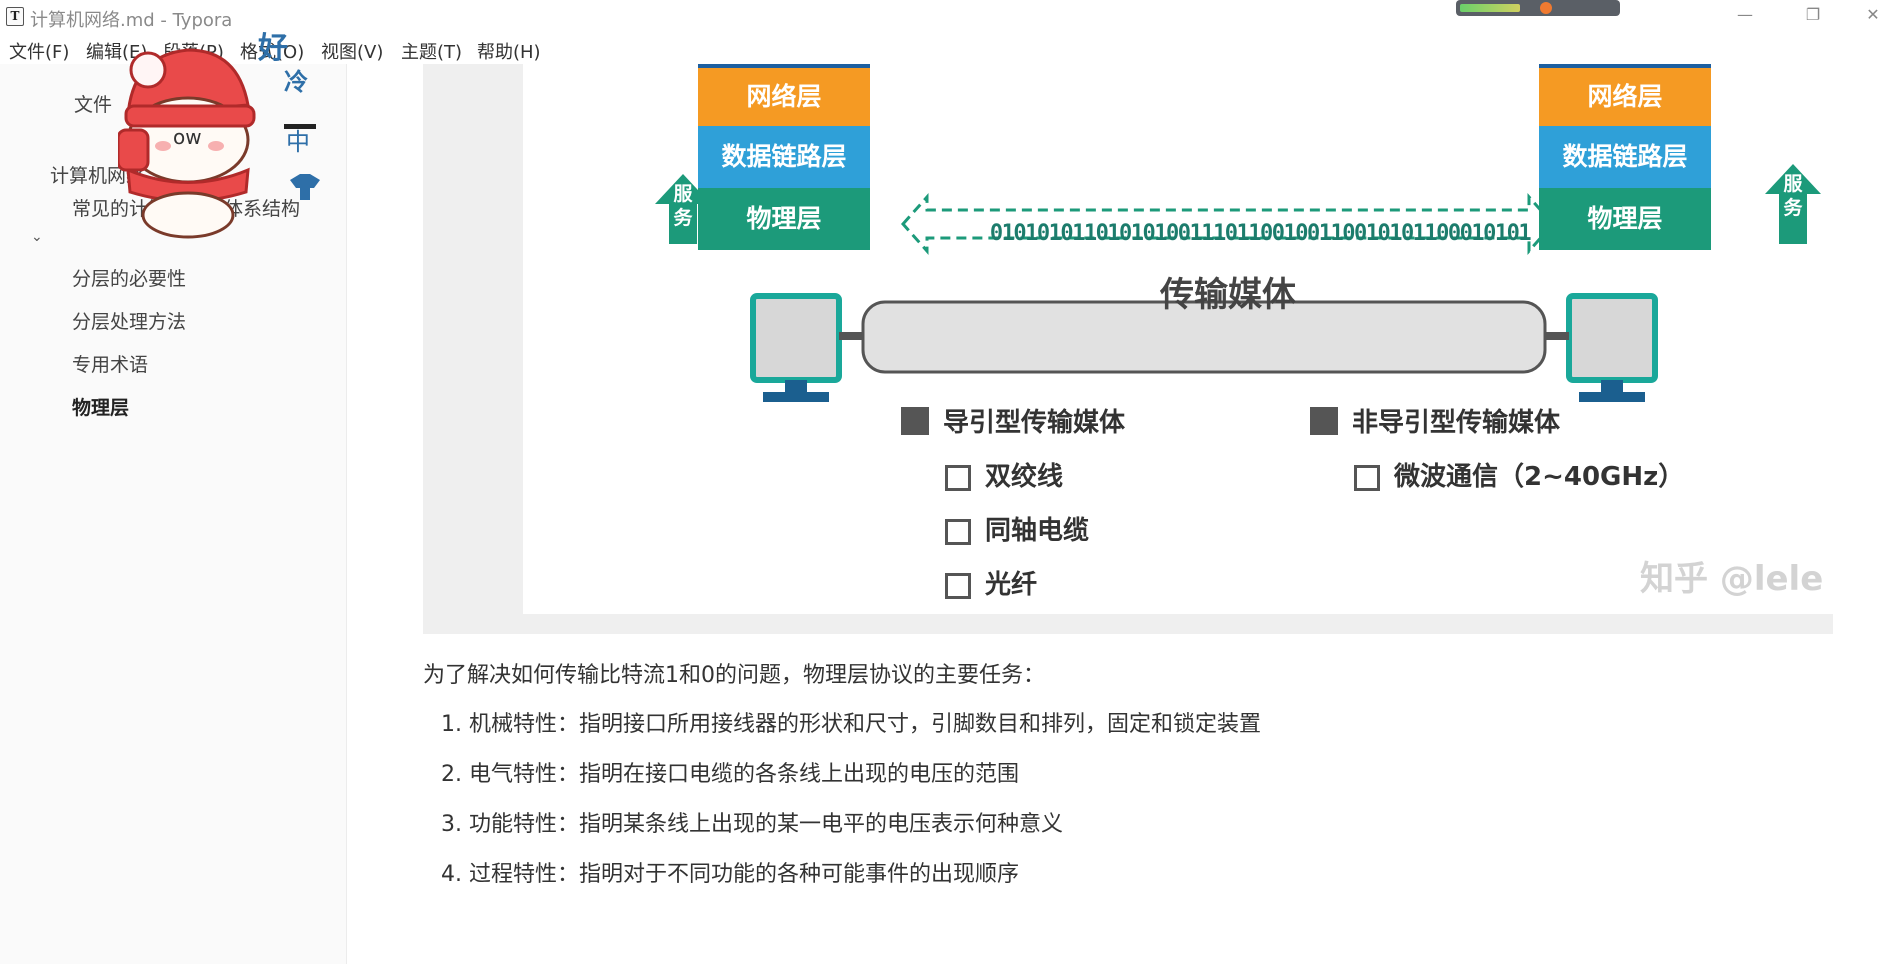 The width and height of the screenshot is (1885, 964). I want to click on sticker-char-3: 中, so click(298, 142).